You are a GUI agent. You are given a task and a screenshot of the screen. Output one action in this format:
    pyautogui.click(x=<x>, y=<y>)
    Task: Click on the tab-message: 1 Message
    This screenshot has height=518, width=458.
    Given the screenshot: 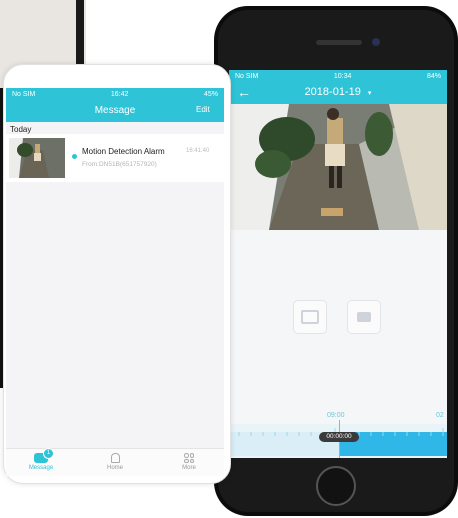 What is the action you would take?
    pyautogui.click(x=41, y=459)
    